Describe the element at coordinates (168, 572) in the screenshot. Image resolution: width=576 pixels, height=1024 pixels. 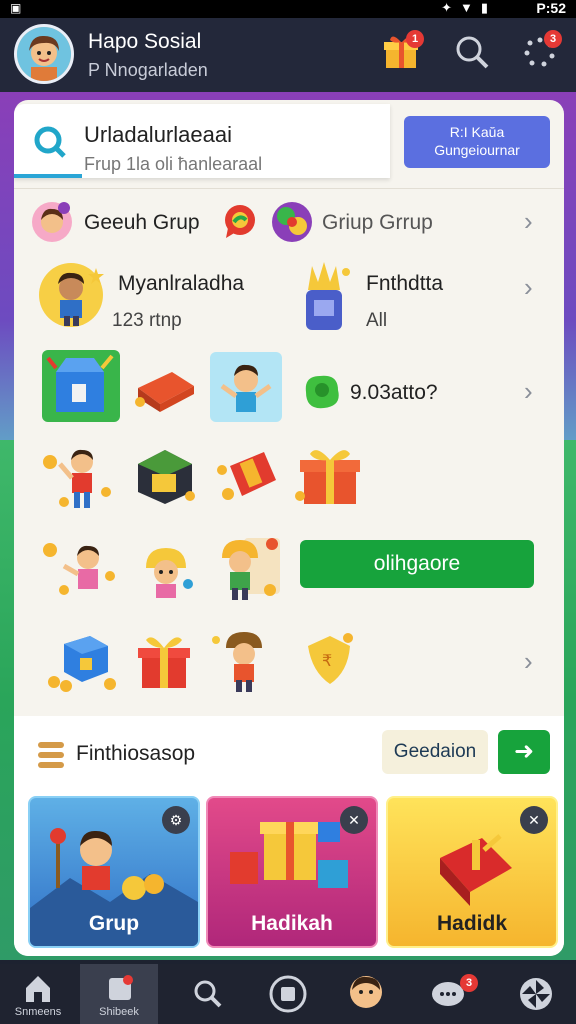
I see `helmet-kid-icon` at that location.